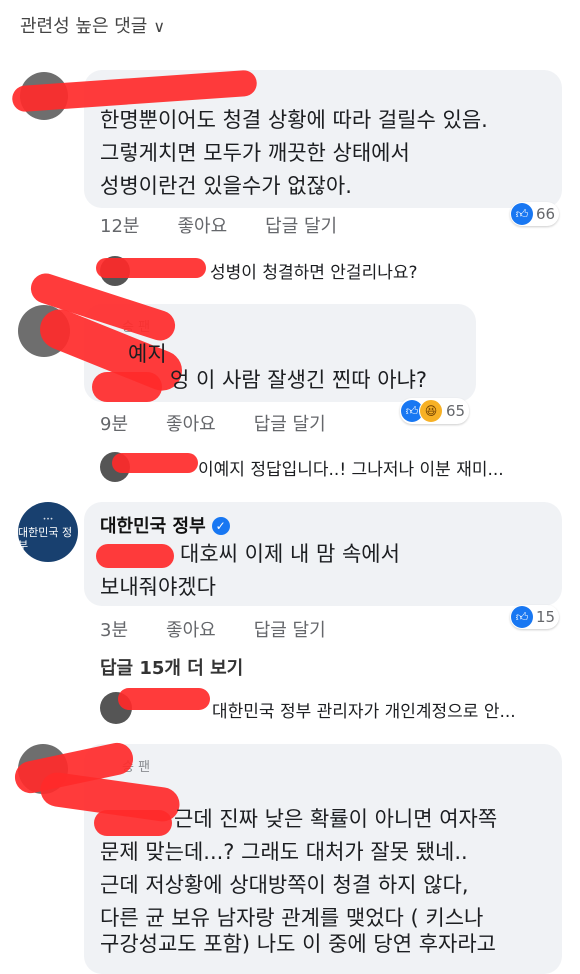 The height and width of the screenshot is (974, 580). Describe the element at coordinates (120, 226) in the screenshot. I see `timestamp: 12분` at that location.